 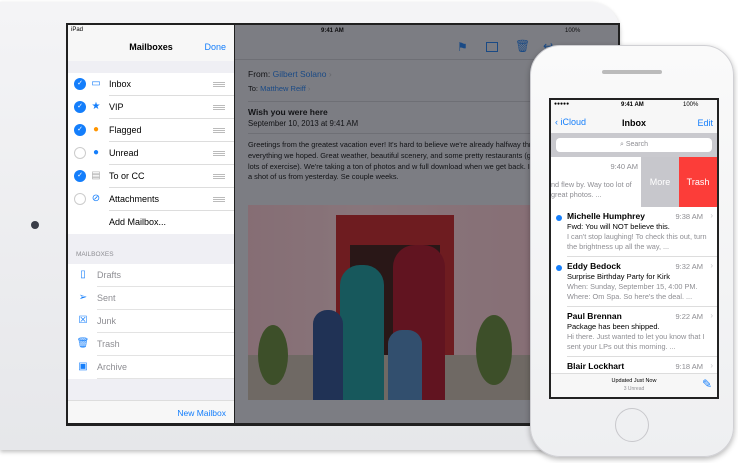 What do you see at coordinates (698, 182) in the screenshot?
I see `trash-button: Trash` at bounding box center [698, 182].